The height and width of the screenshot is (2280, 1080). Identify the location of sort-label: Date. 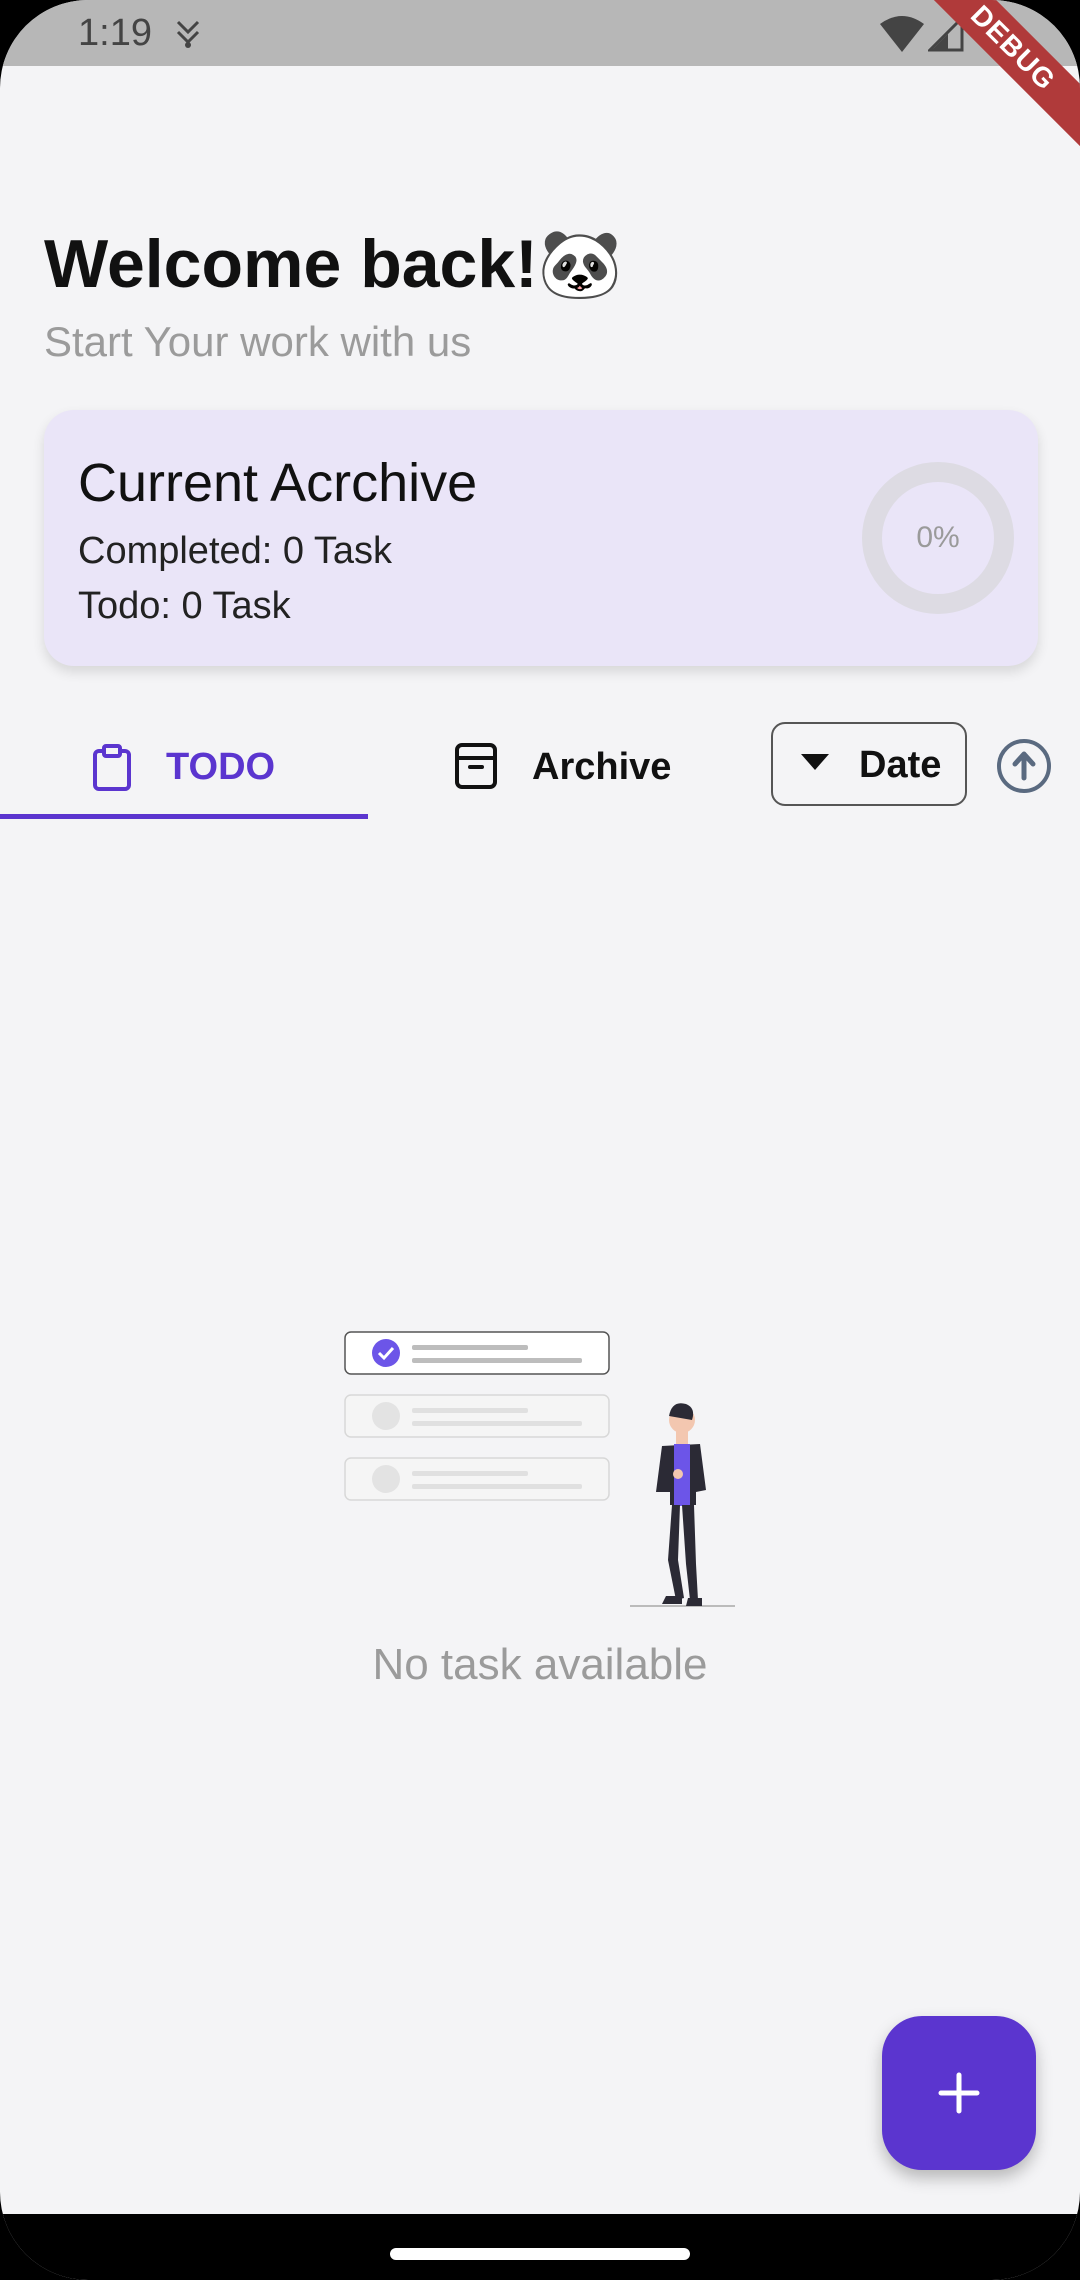
(900, 765).